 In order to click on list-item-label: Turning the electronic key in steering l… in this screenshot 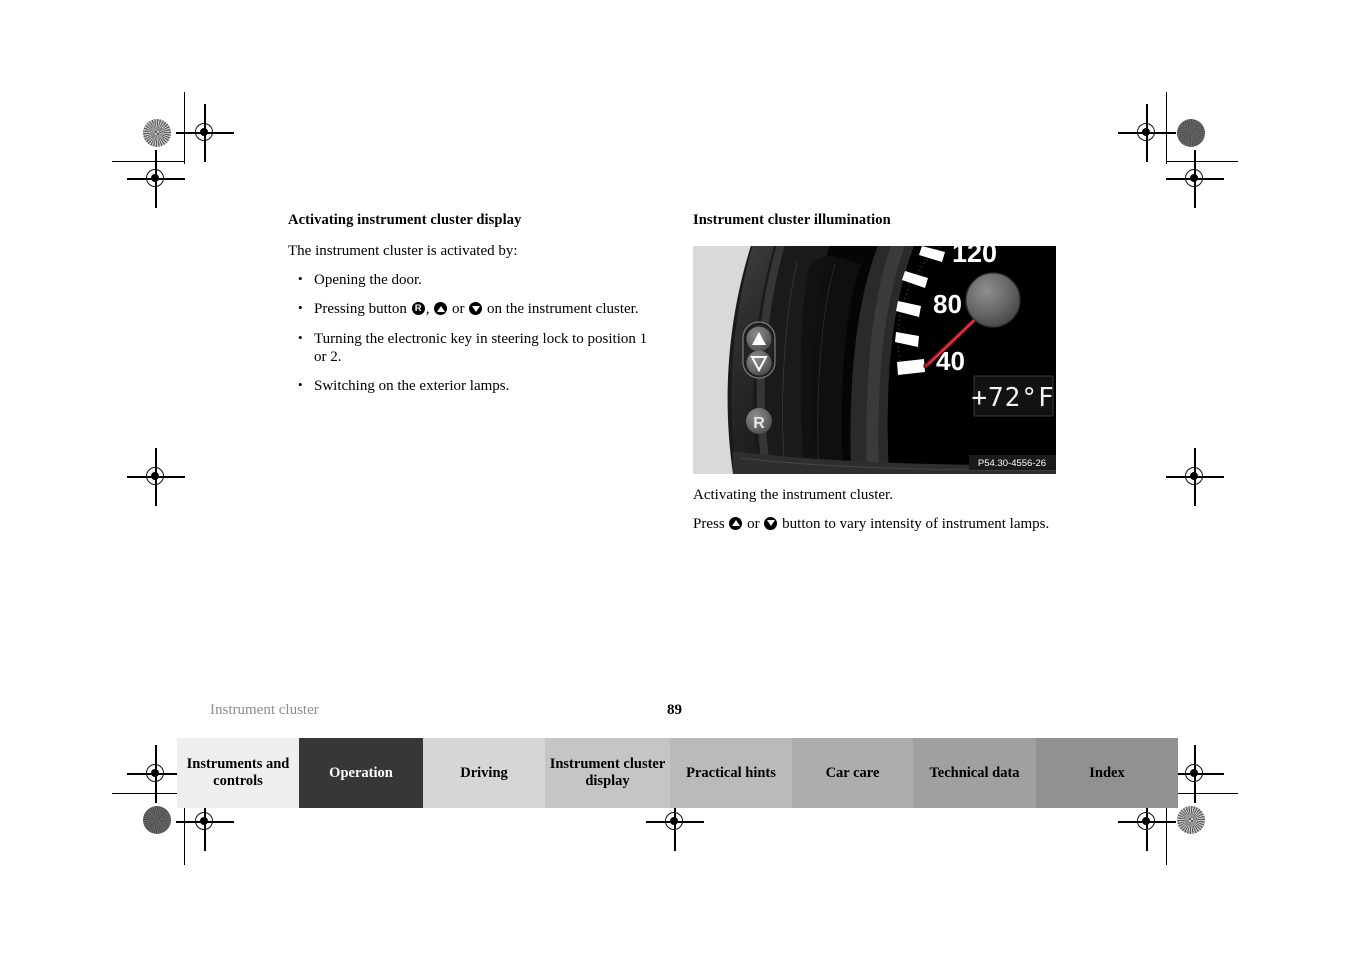, I will do `click(481, 348)`.